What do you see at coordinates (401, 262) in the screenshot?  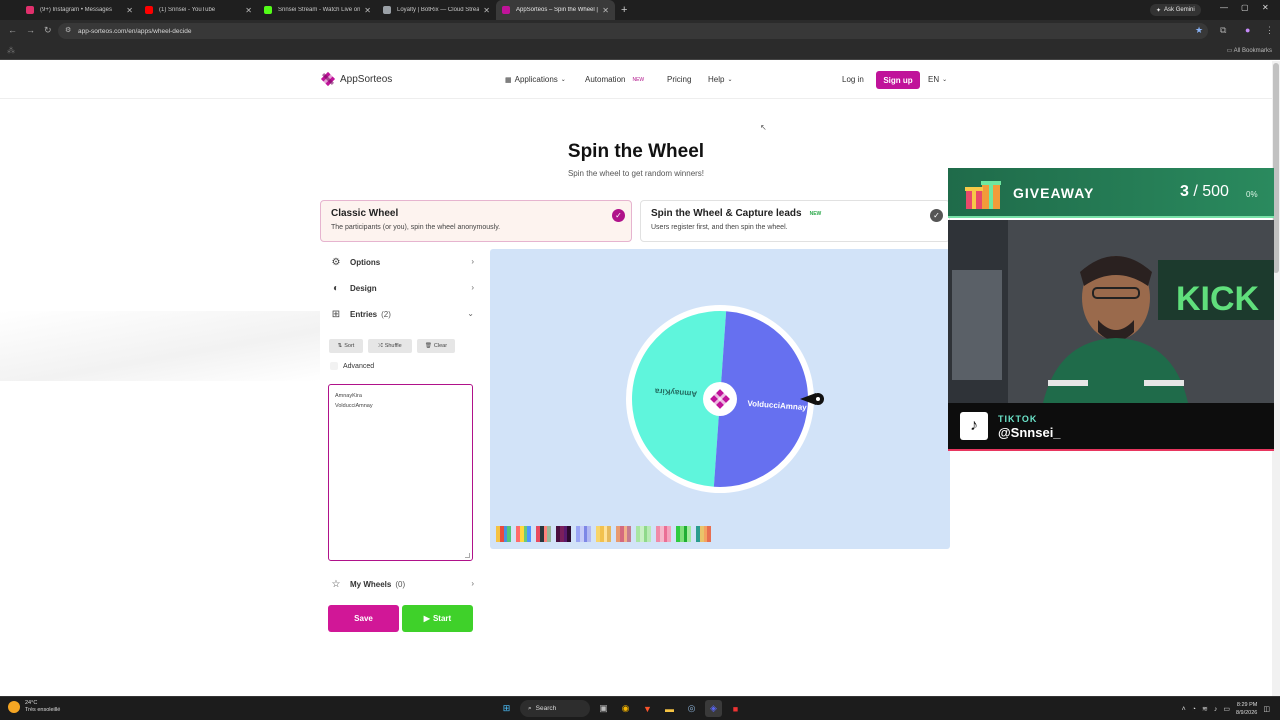 I see `options-section-toggle: ⚙ Options ›` at bounding box center [401, 262].